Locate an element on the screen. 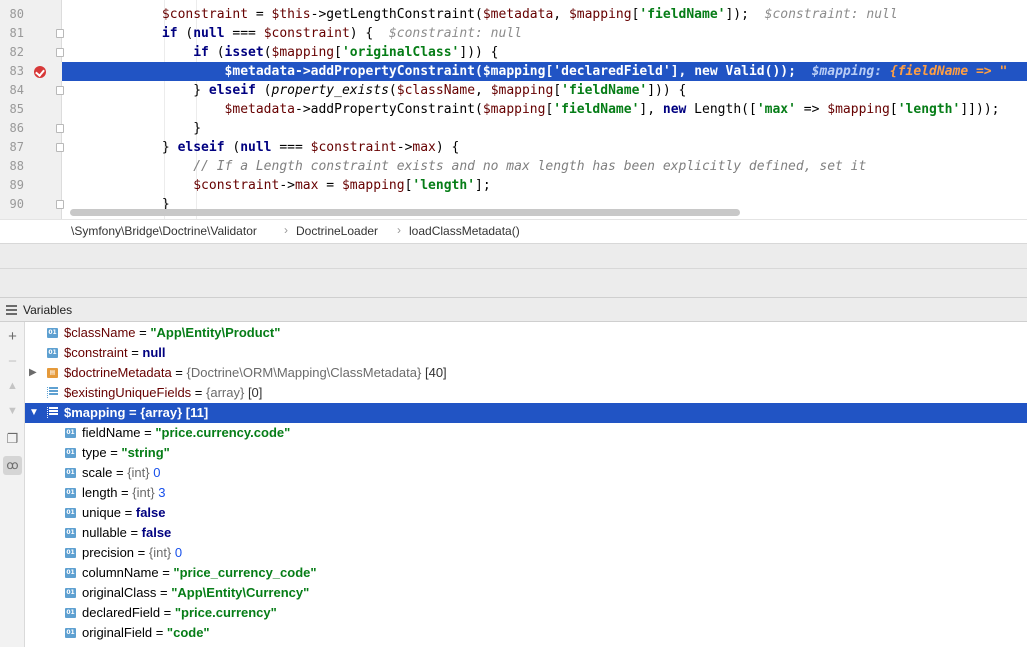  code-text: $constraint->max = $mapping['length']; is located at coordinates (342, 185).